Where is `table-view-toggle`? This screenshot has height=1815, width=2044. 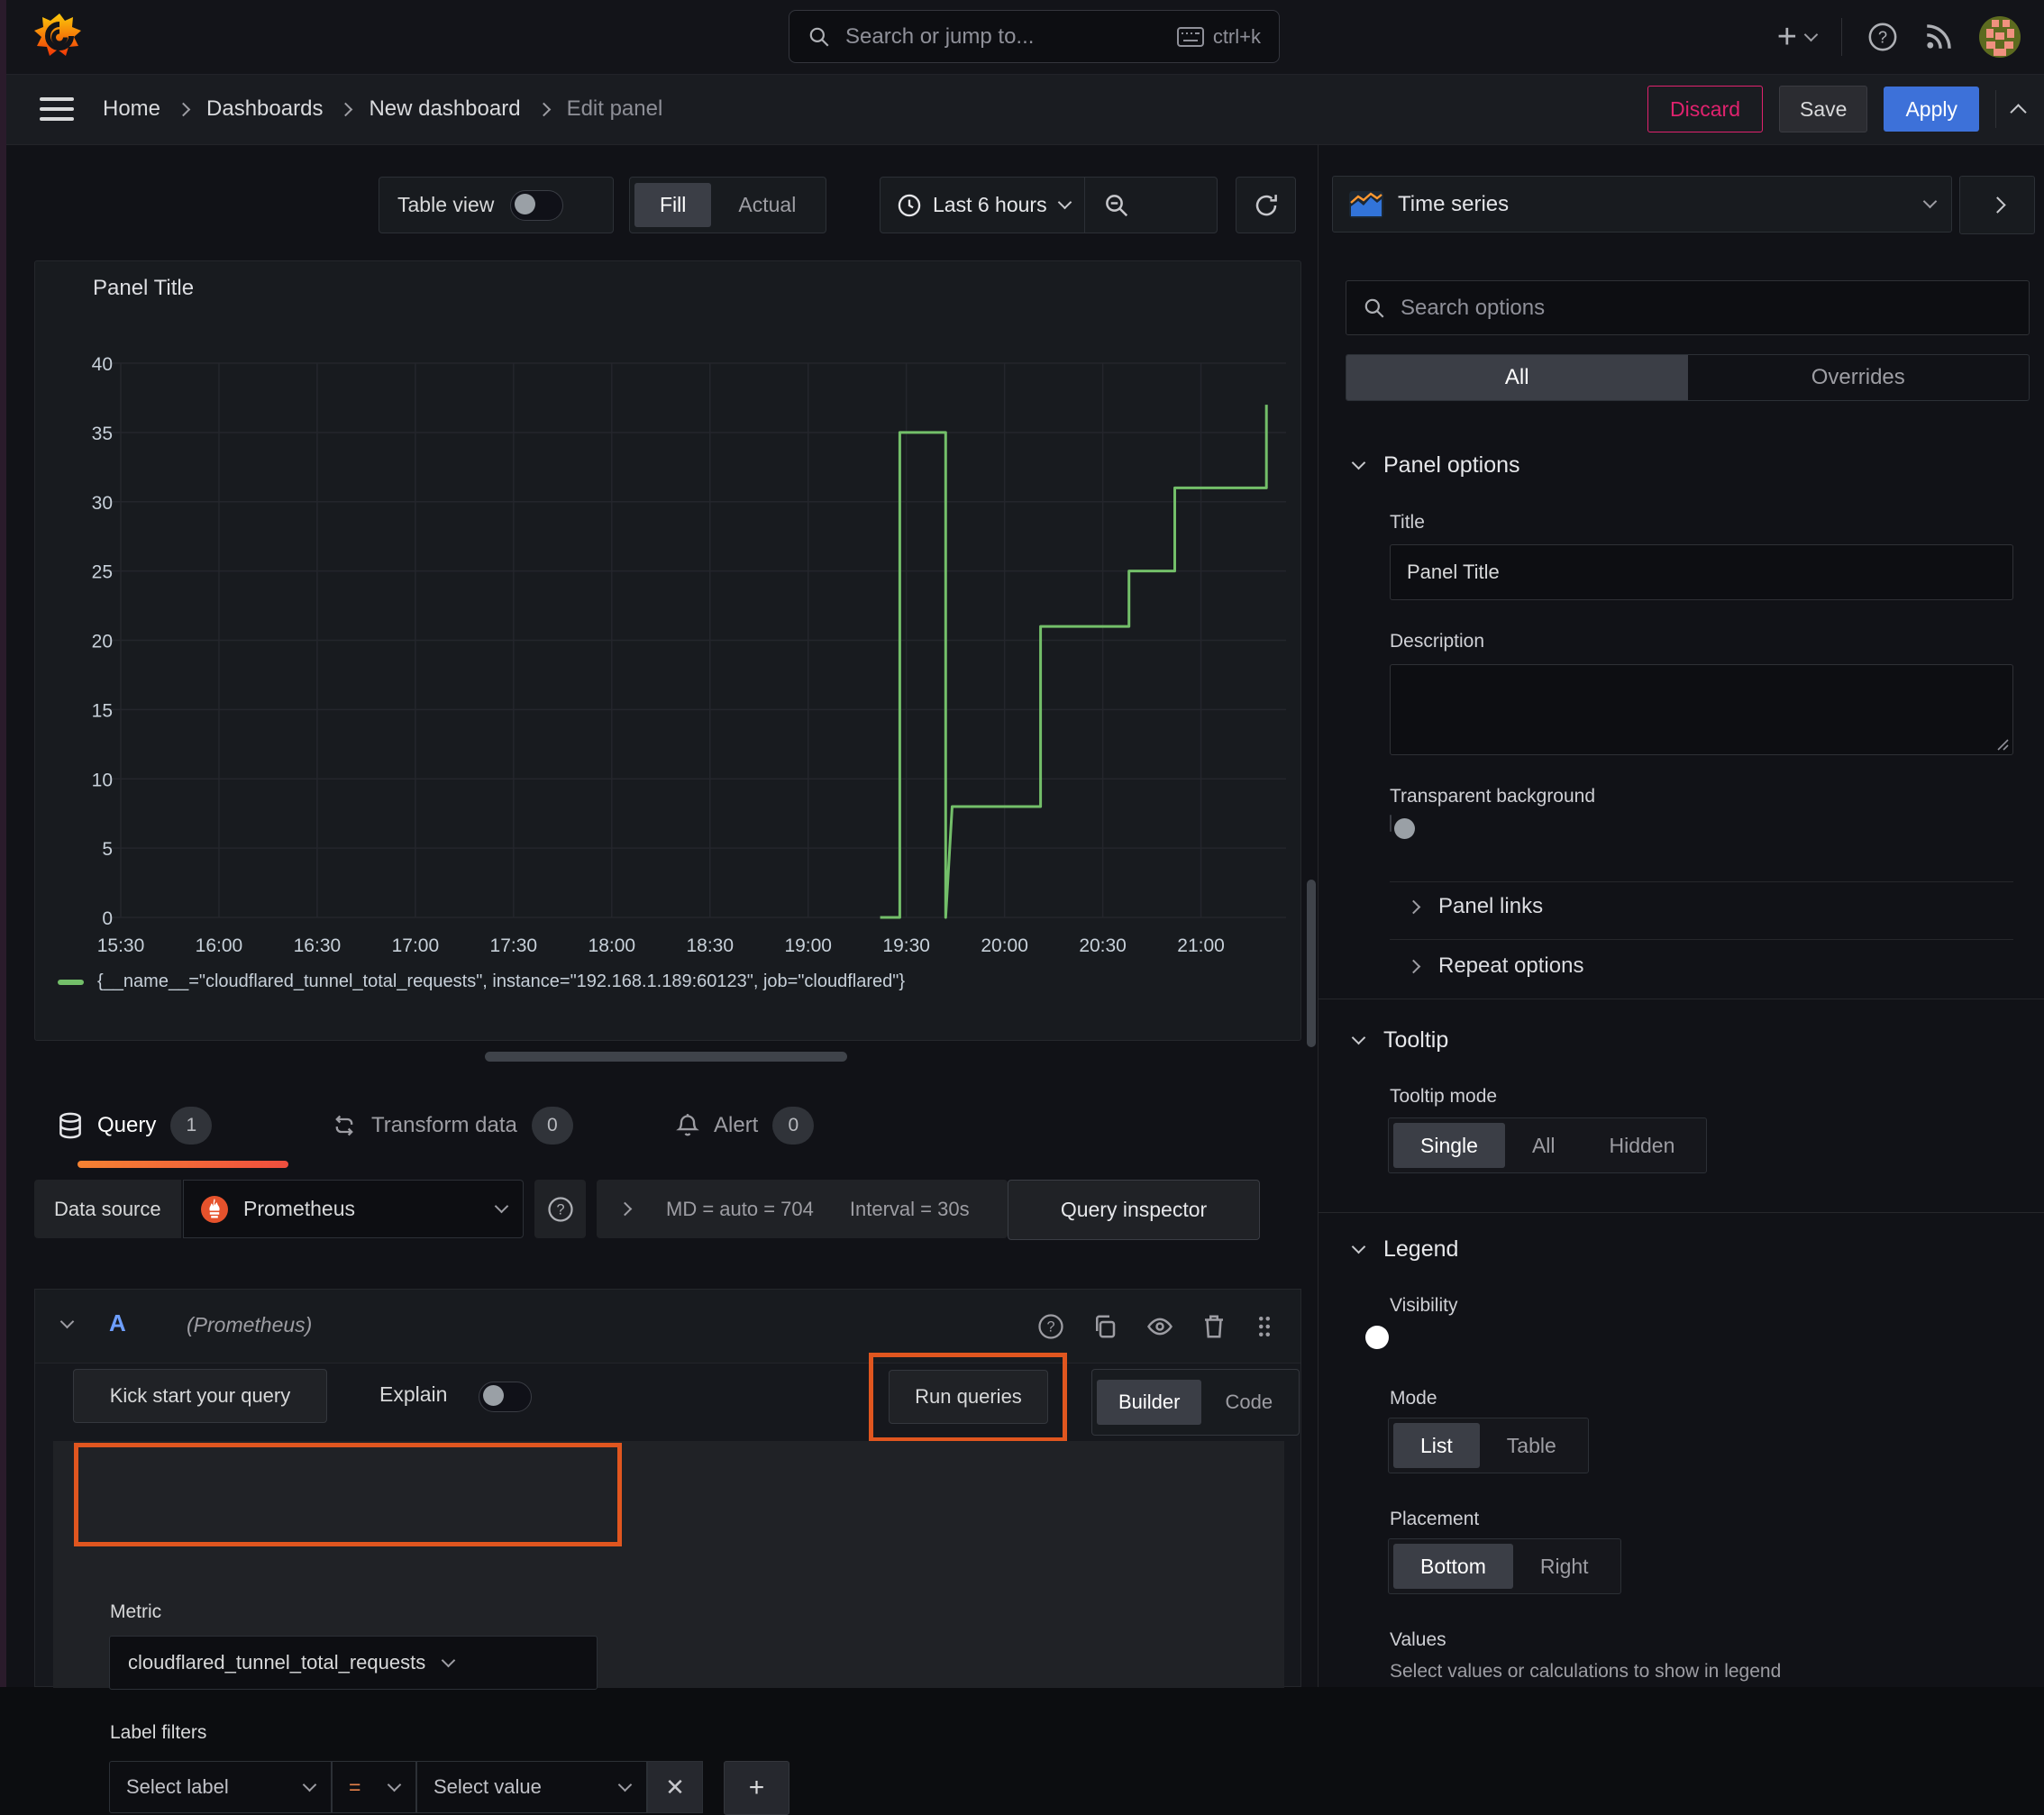 table-view-toggle is located at coordinates (537, 205).